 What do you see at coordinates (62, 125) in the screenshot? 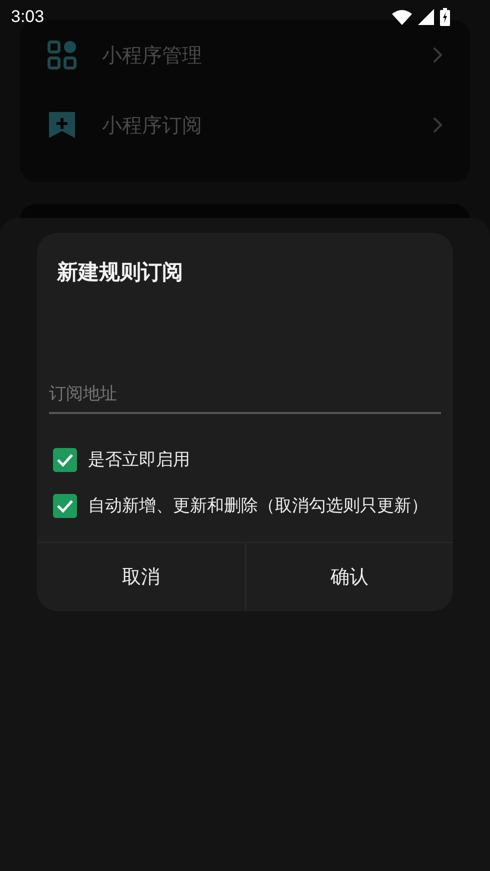
I see `bookmark-plus-icon` at bounding box center [62, 125].